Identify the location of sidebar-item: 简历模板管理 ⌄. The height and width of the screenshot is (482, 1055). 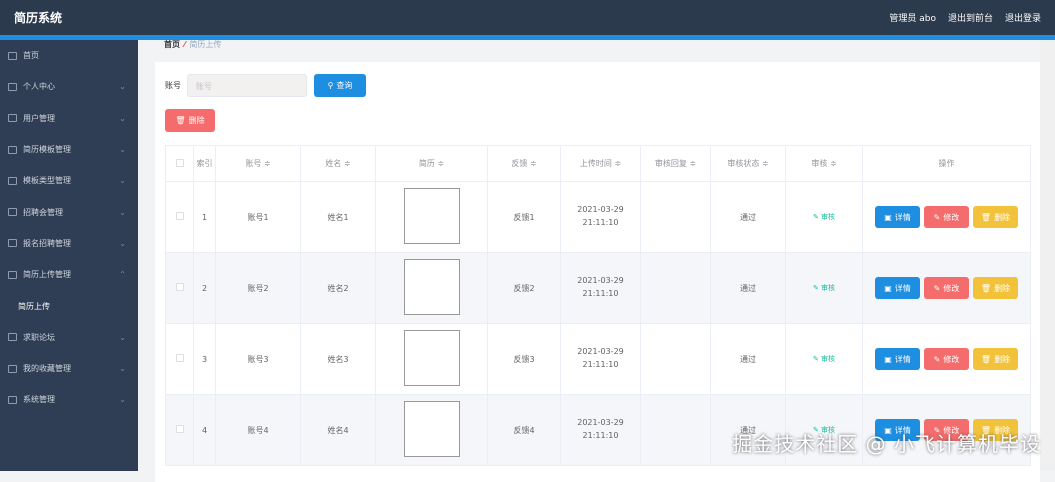
(69, 149).